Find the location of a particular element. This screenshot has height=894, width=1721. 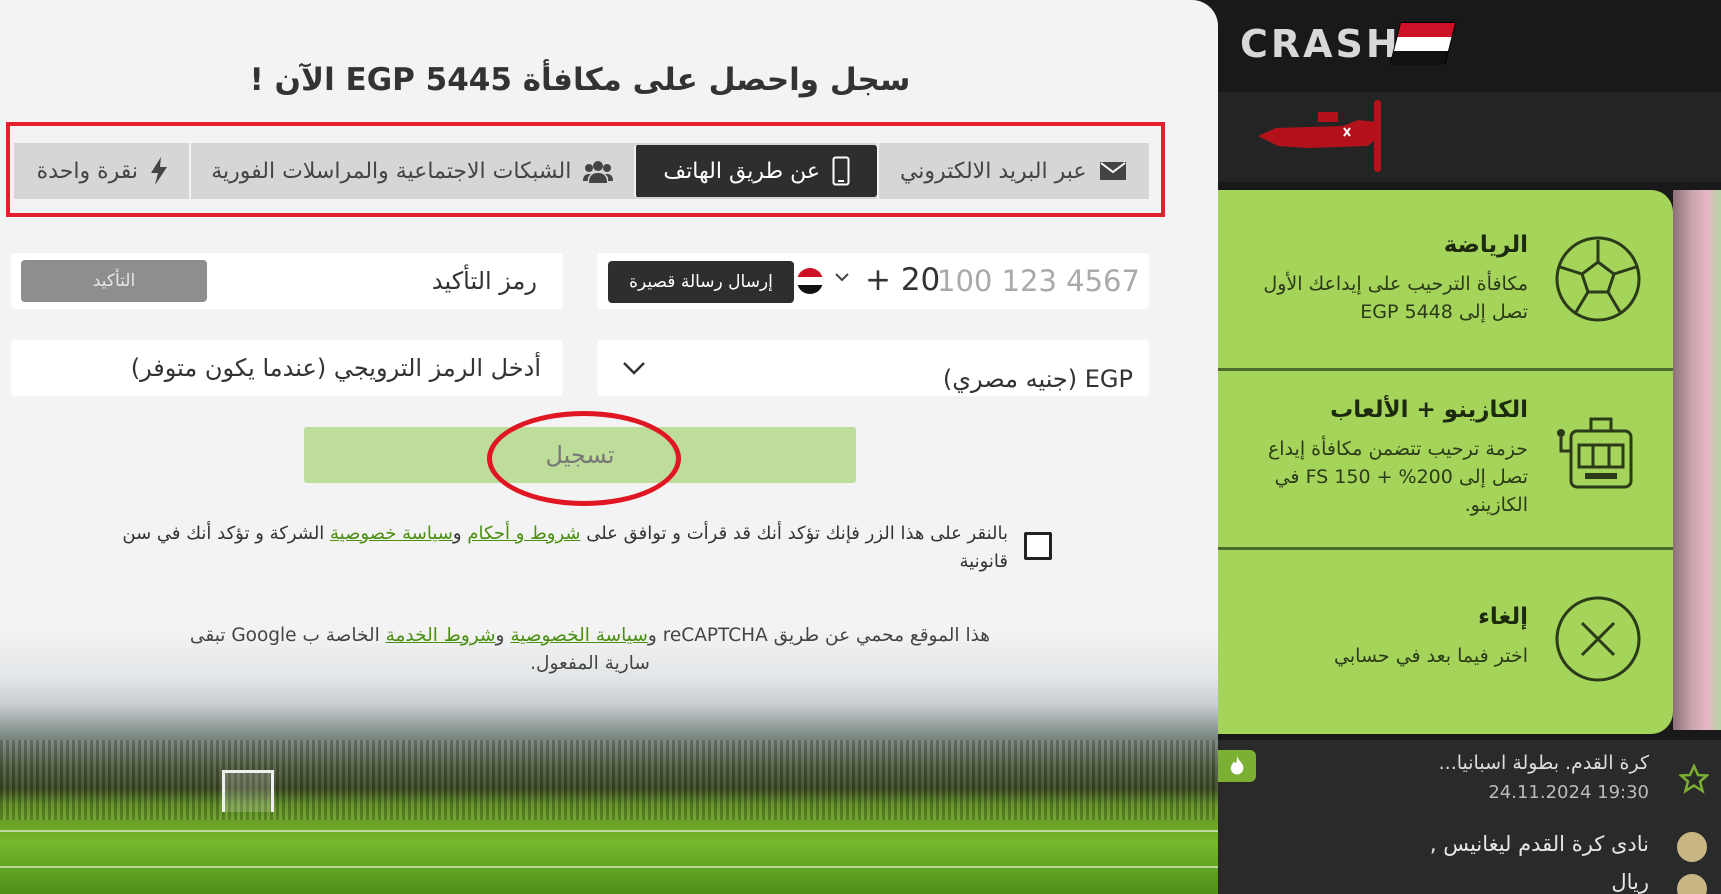

tab-social: الشبكات الاجتماعية والمراسلات الفورية is located at coordinates (411, 171).